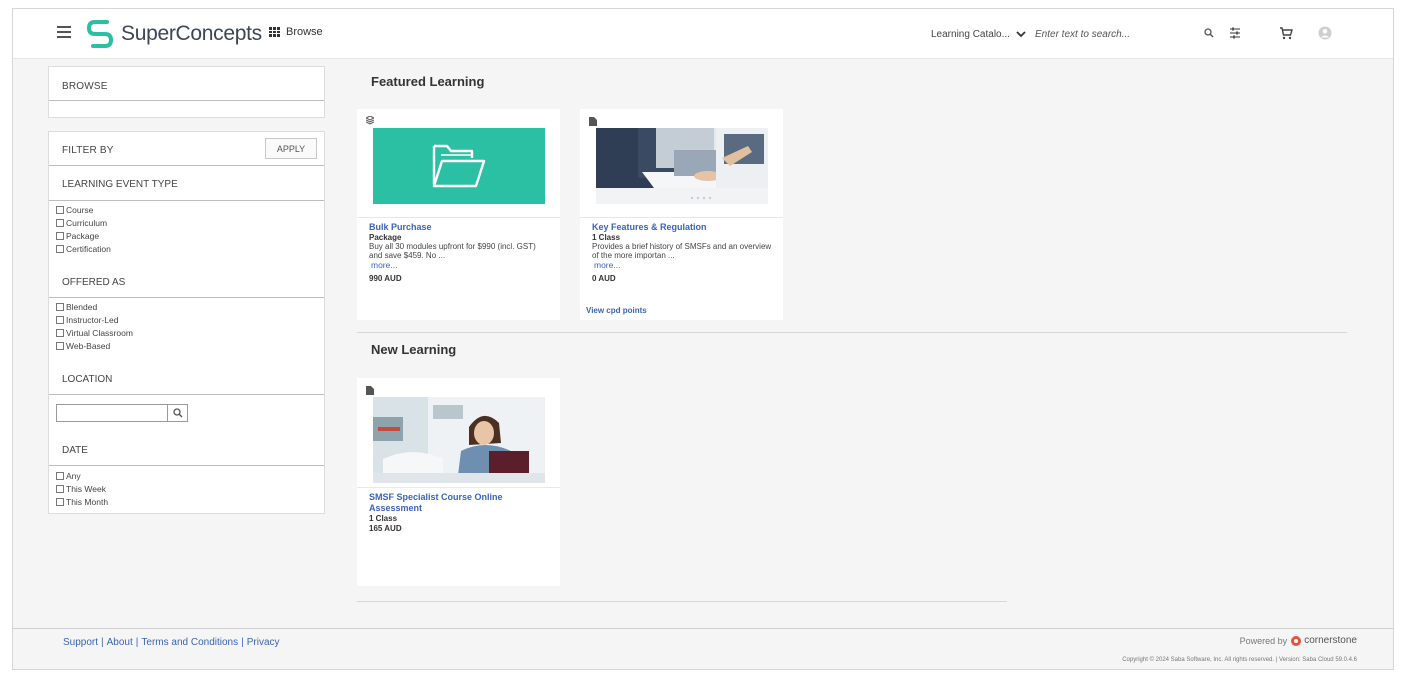 The height and width of the screenshot is (677, 1407). What do you see at coordinates (385, 278) in the screenshot?
I see `card-price: 990 AUD` at bounding box center [385, 278].